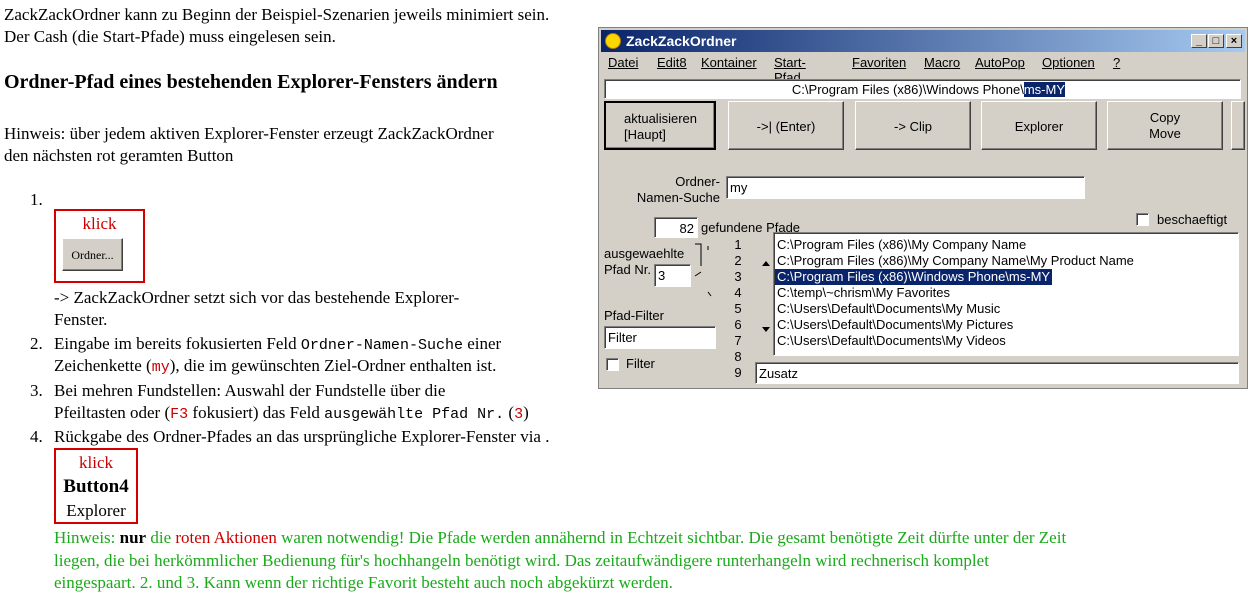 Image resolution: width=1253 pixels, height=595 pixels. Describe the element at coordinates (1142, 219) in the screenshot. I see `busy-checkbox` at that location.